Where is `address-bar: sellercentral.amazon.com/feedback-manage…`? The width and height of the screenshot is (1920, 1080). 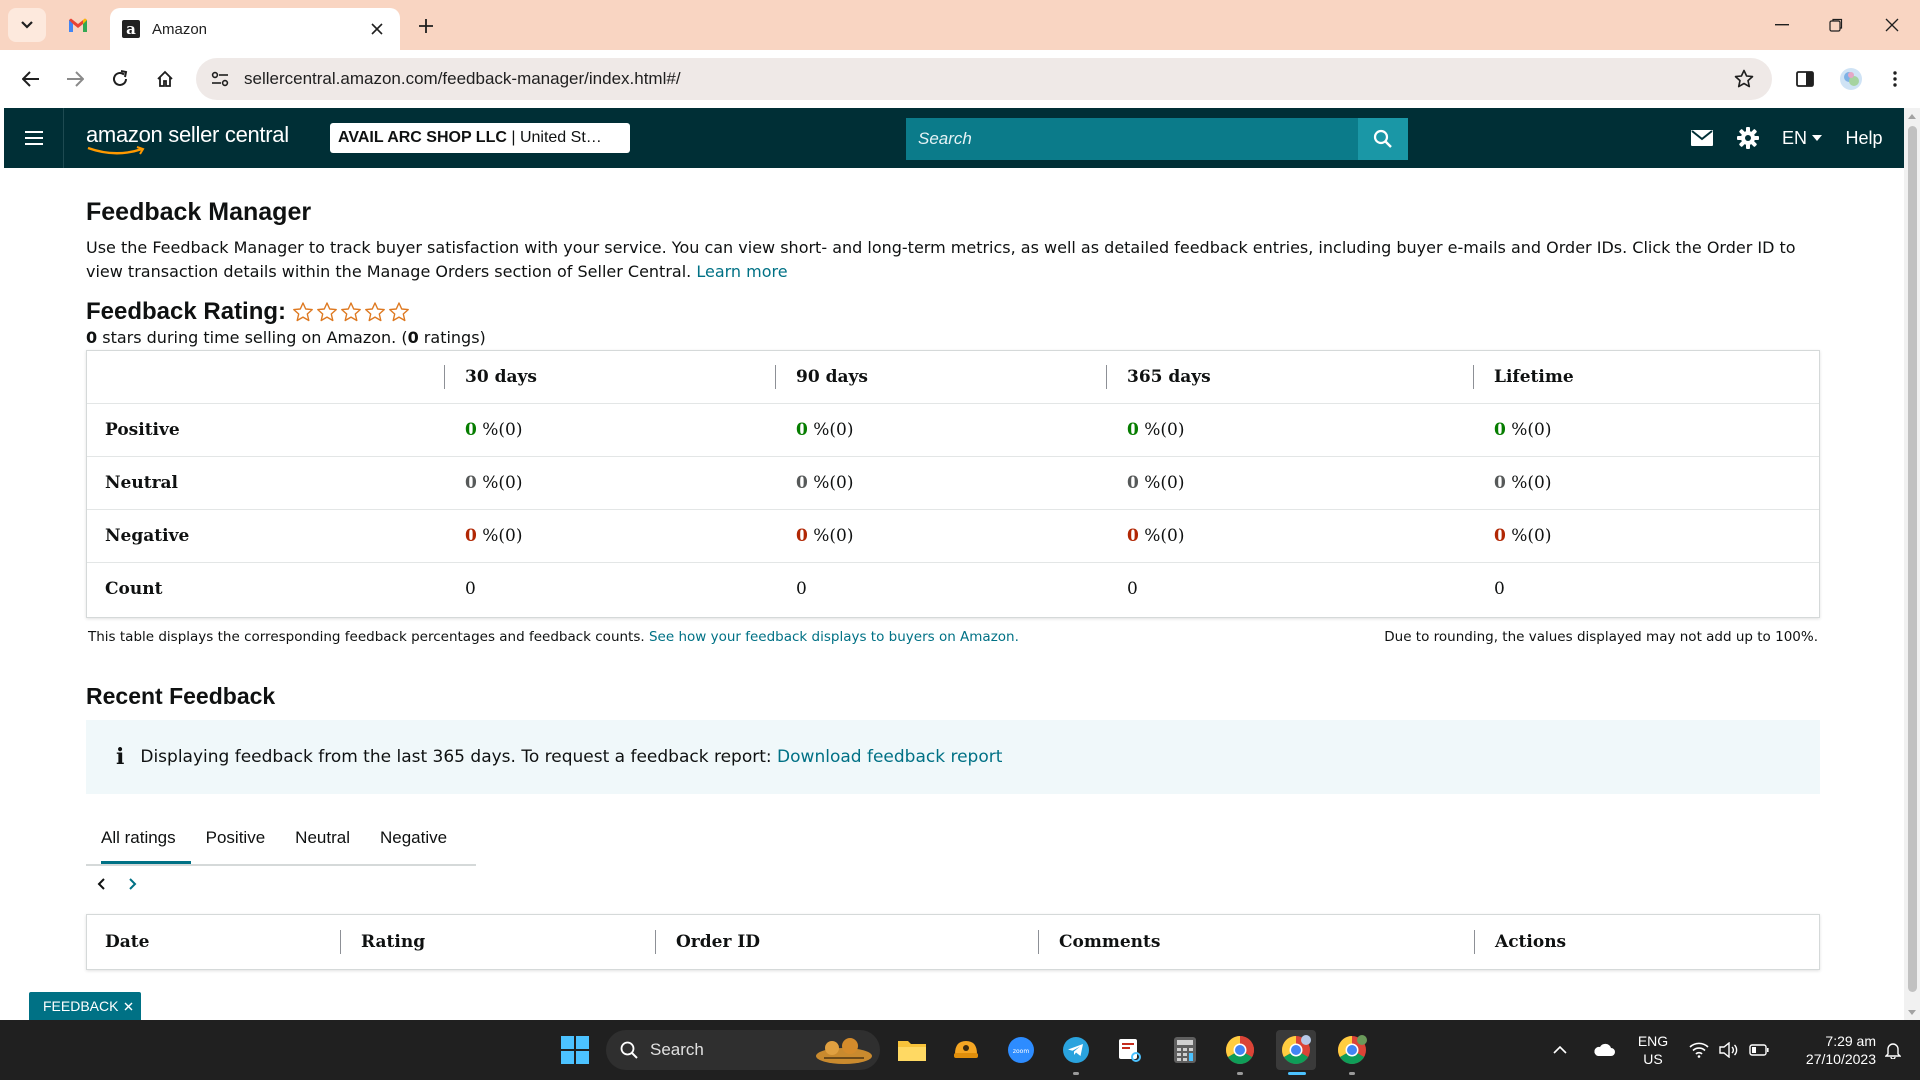
address-bar: sellercentral.amazon.com/feedback-manage… is located at coordinates (984, 79).